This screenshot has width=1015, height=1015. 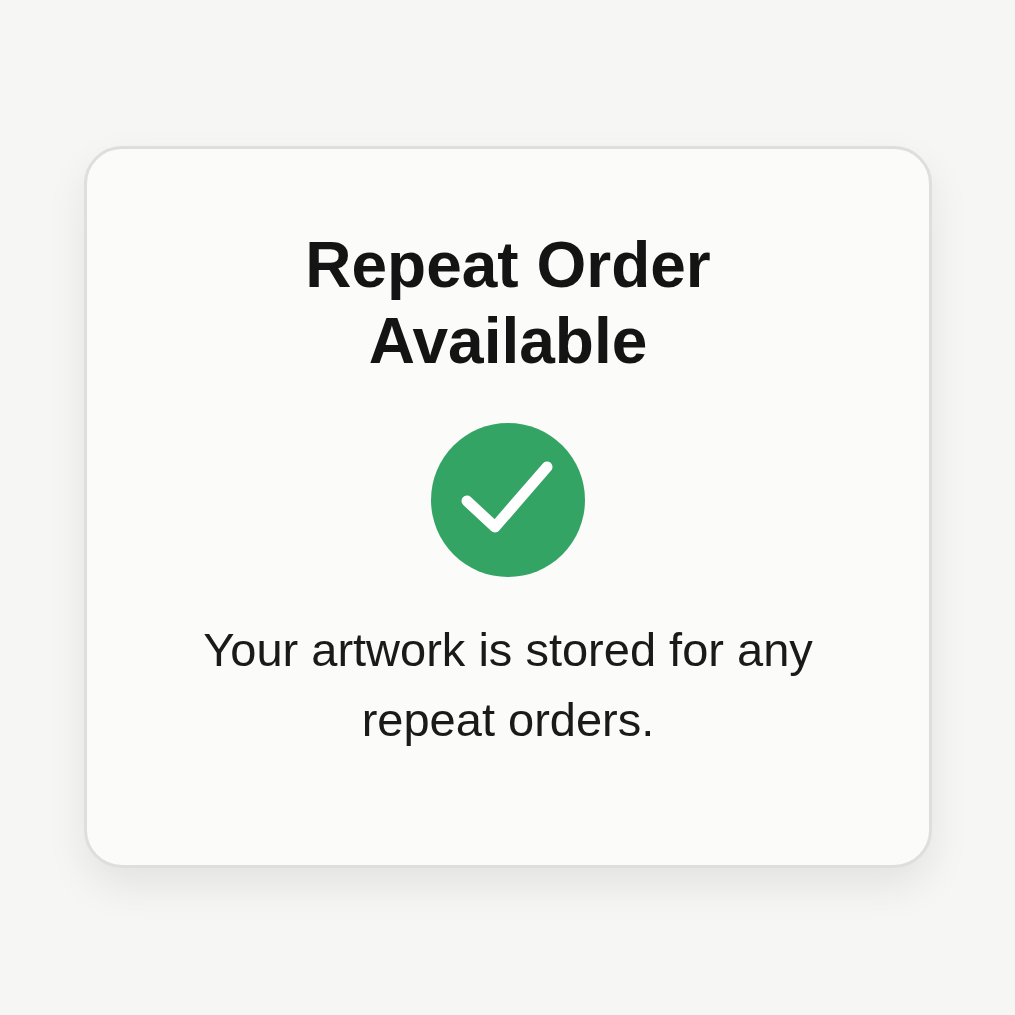 What do you see at coordinates (508, 303) in the screenshot?
I see `dialog-title: Repeat Order Available` at bounding box center [508, 303].